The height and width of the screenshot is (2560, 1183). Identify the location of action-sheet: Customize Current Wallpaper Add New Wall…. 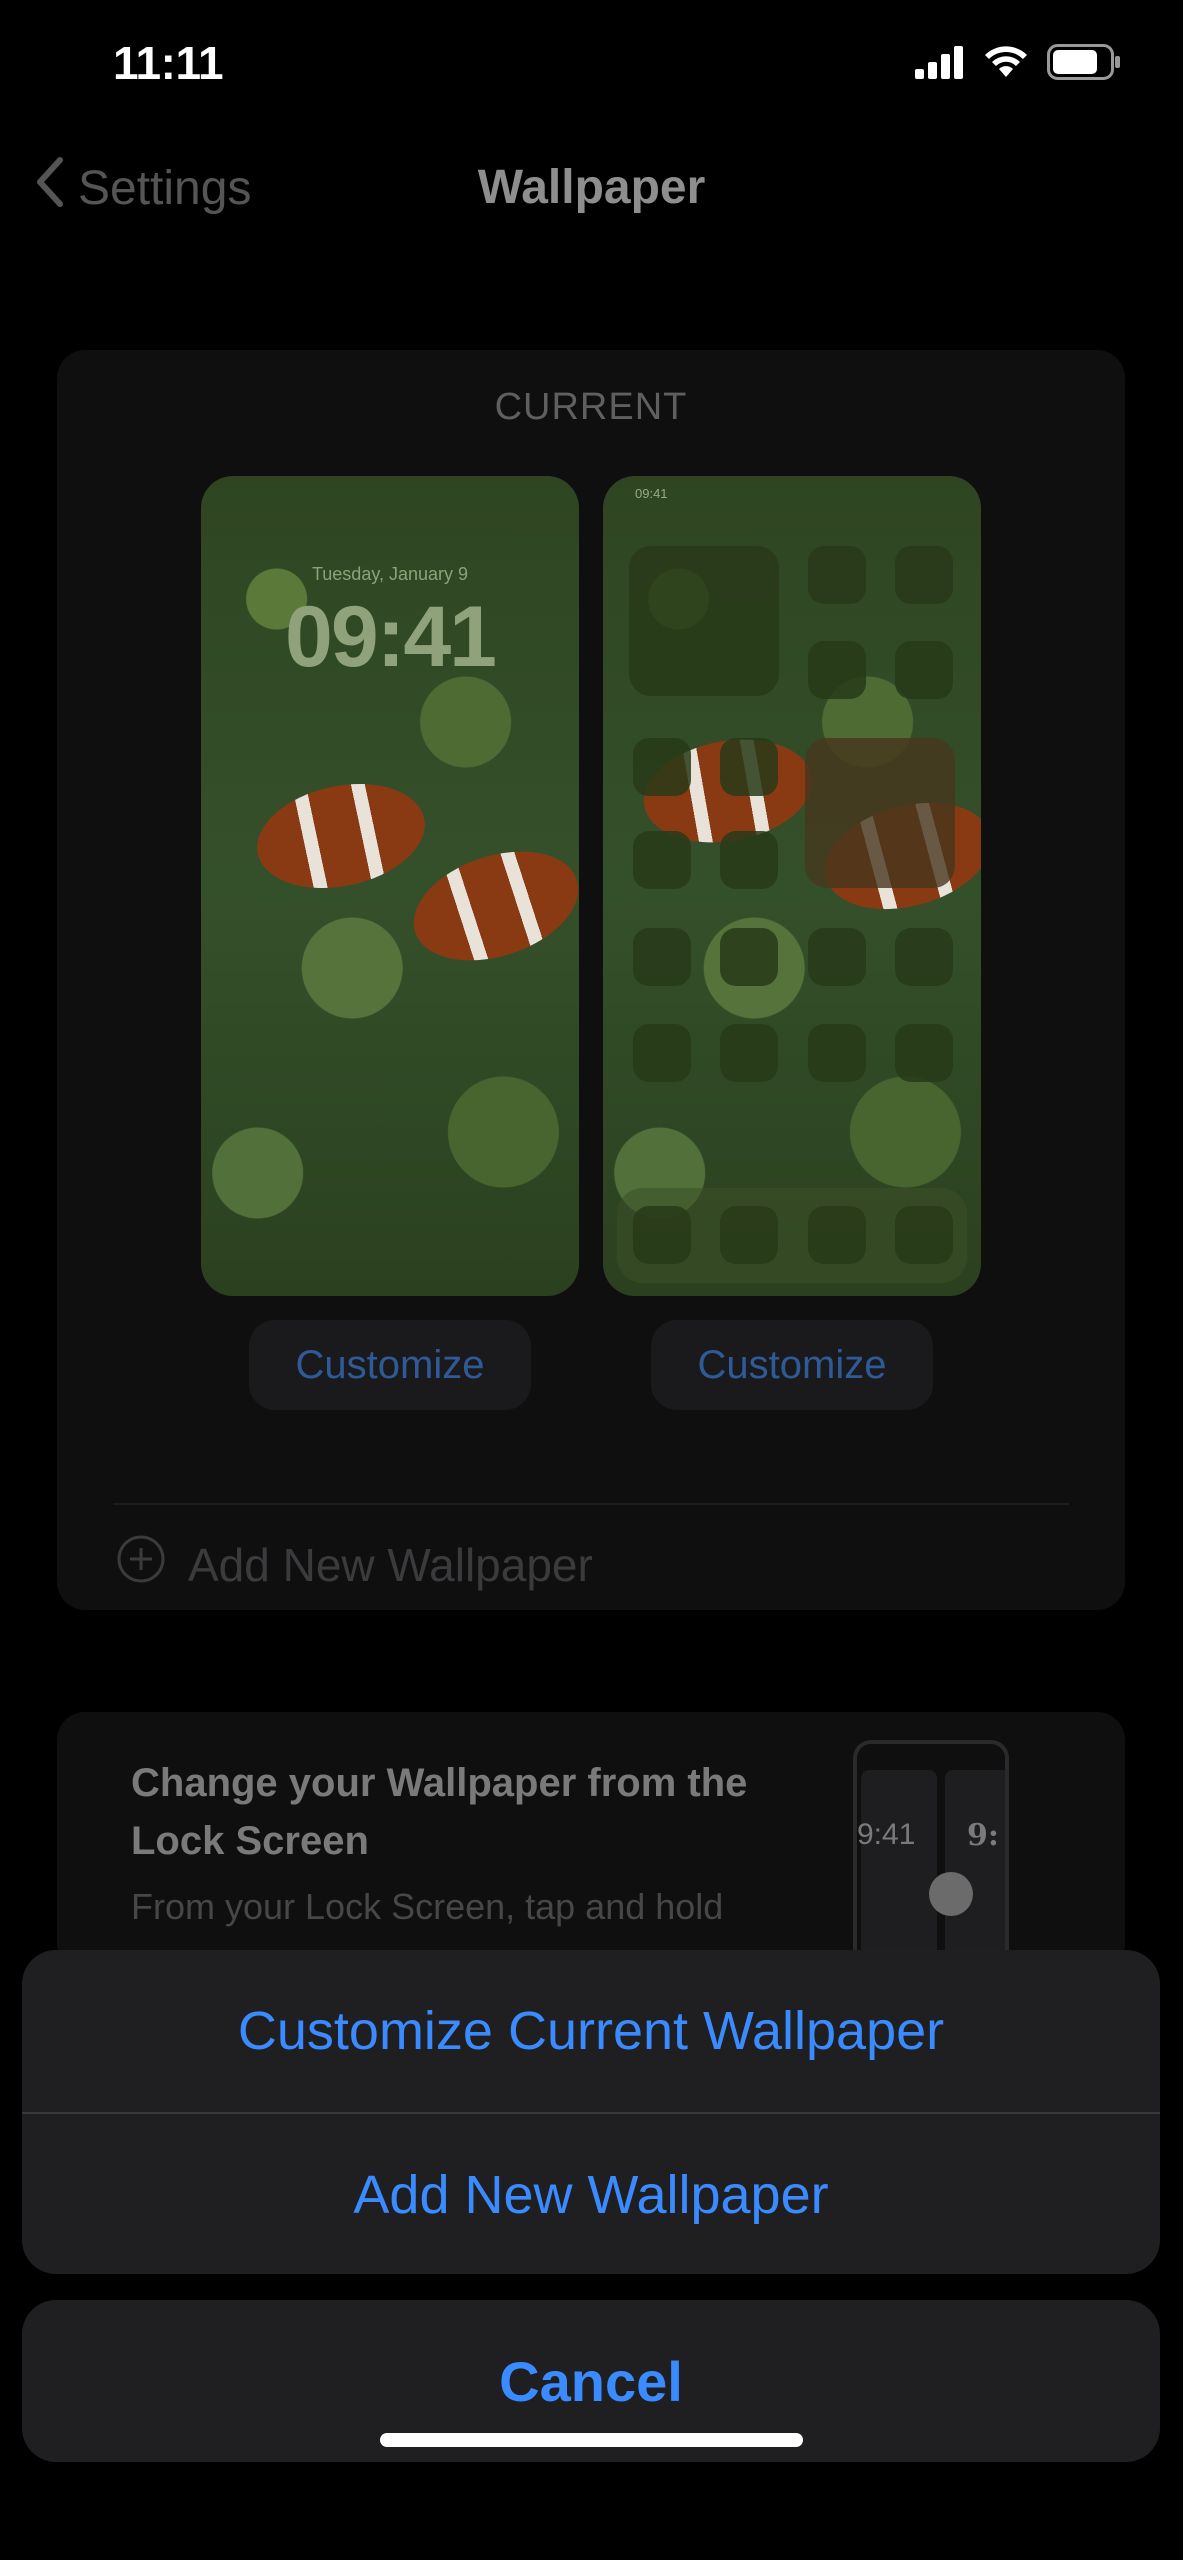
(591, 2112).